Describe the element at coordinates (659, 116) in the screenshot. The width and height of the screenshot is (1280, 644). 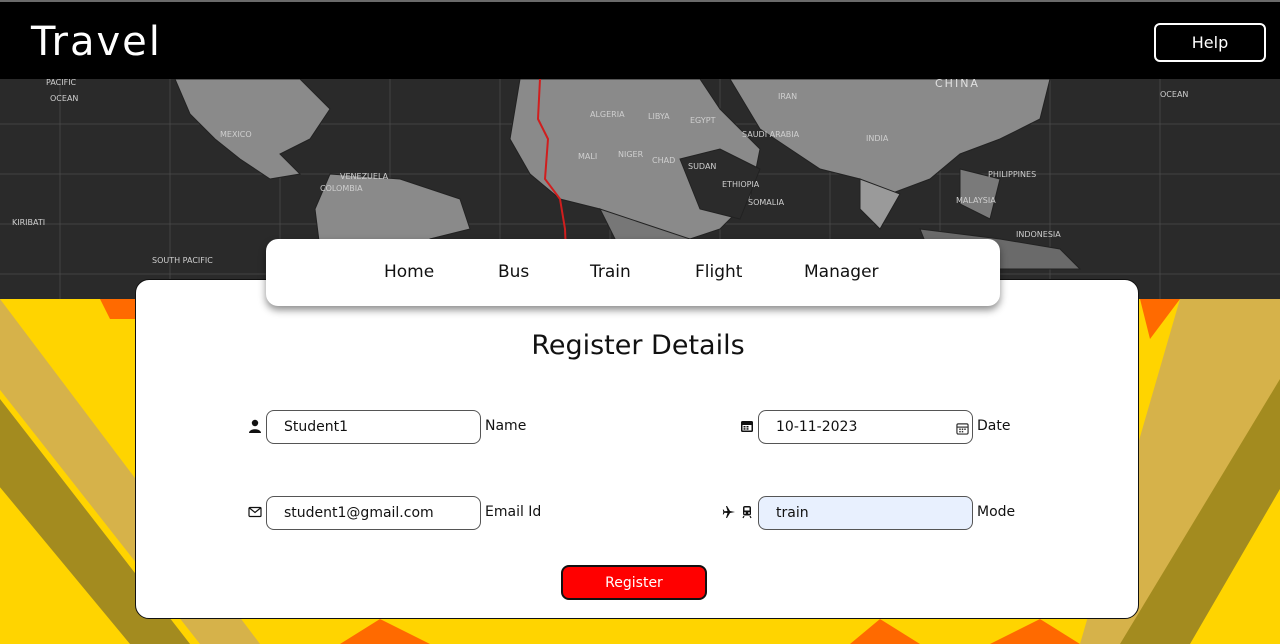
I see `map-label-libya: LIBYA` at that location.